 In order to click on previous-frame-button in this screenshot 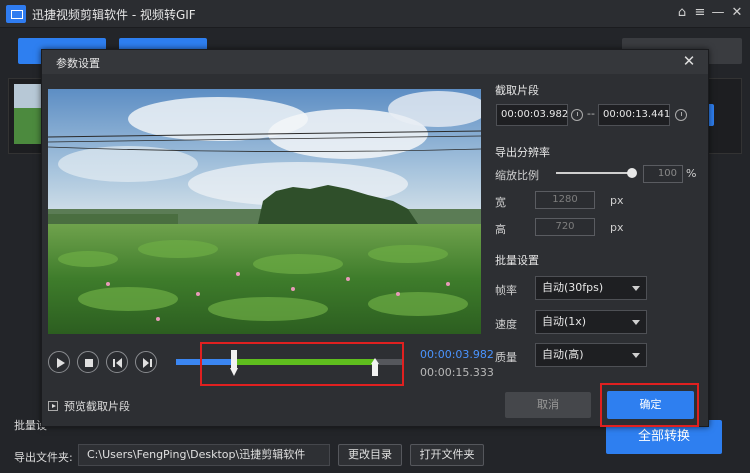, I will do `click(117, 362)`.